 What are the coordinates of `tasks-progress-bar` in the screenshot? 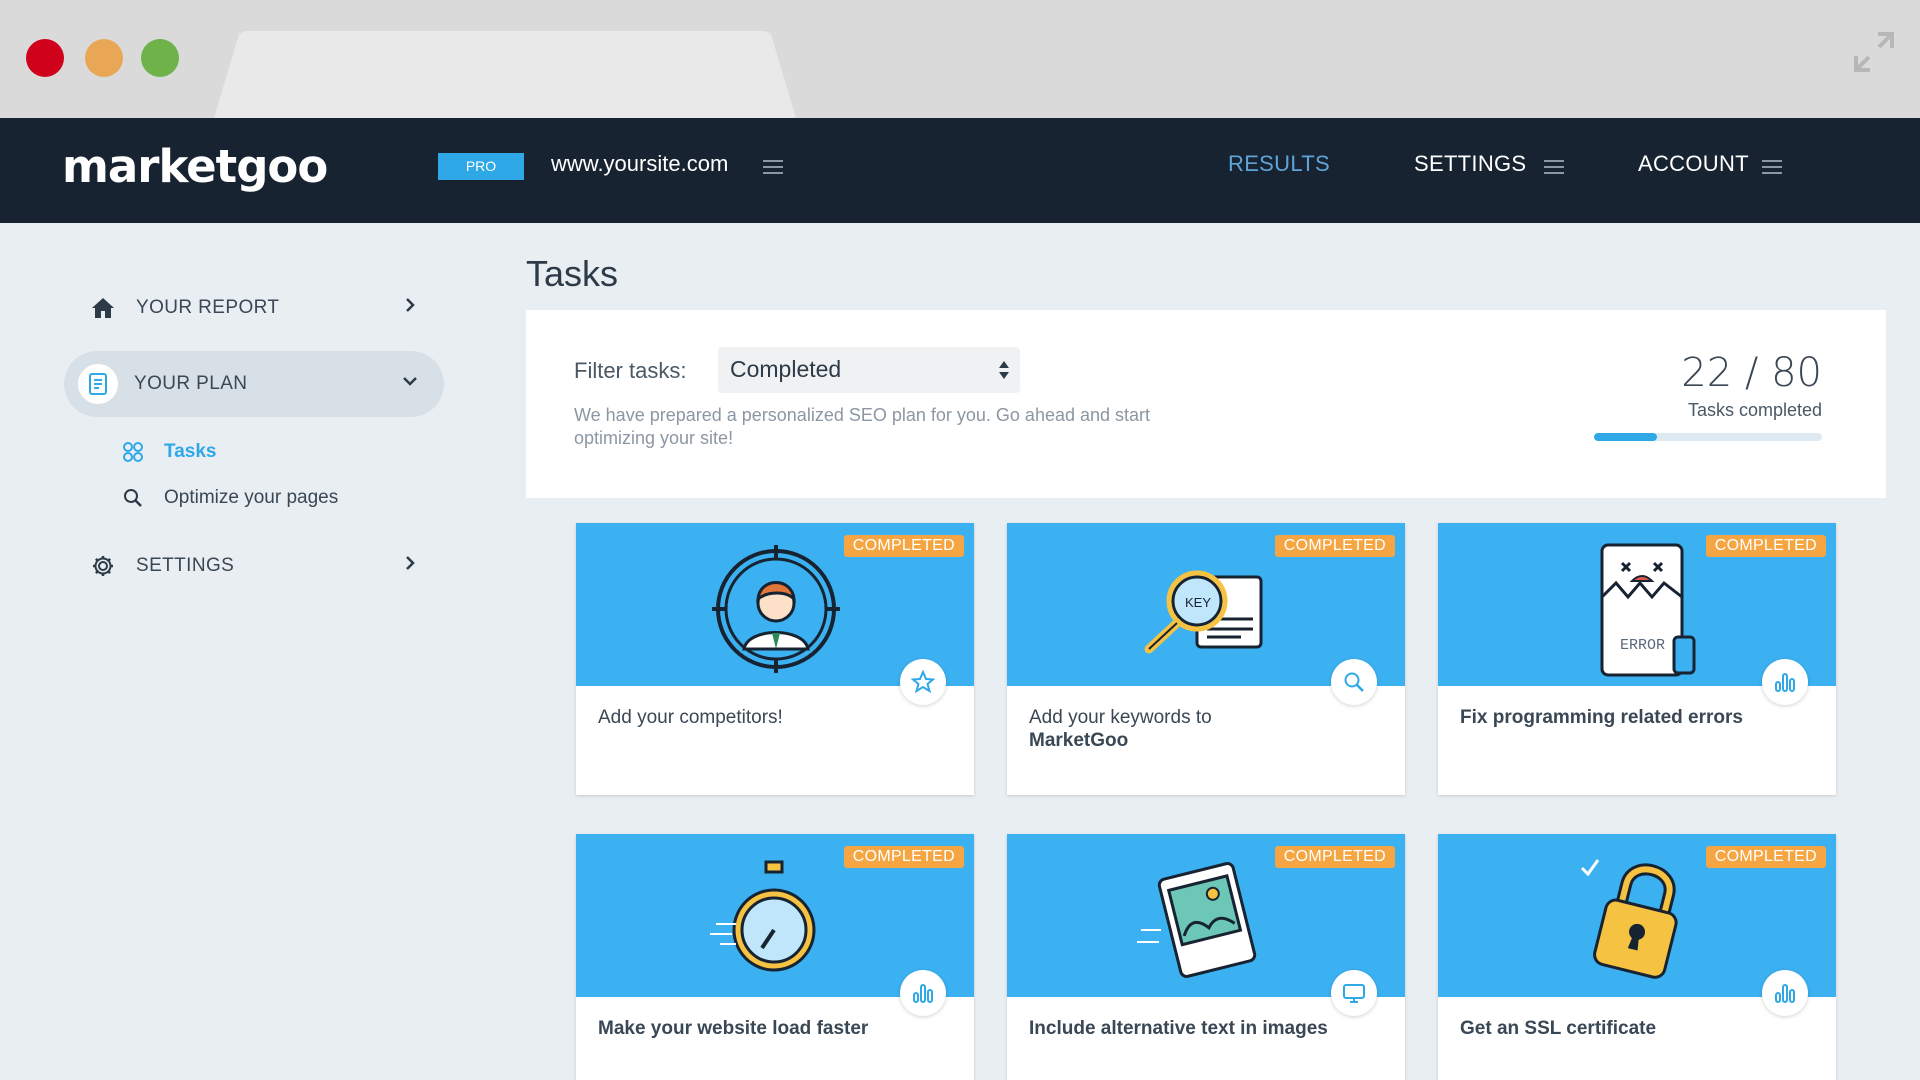 It's located at (1708, 437).